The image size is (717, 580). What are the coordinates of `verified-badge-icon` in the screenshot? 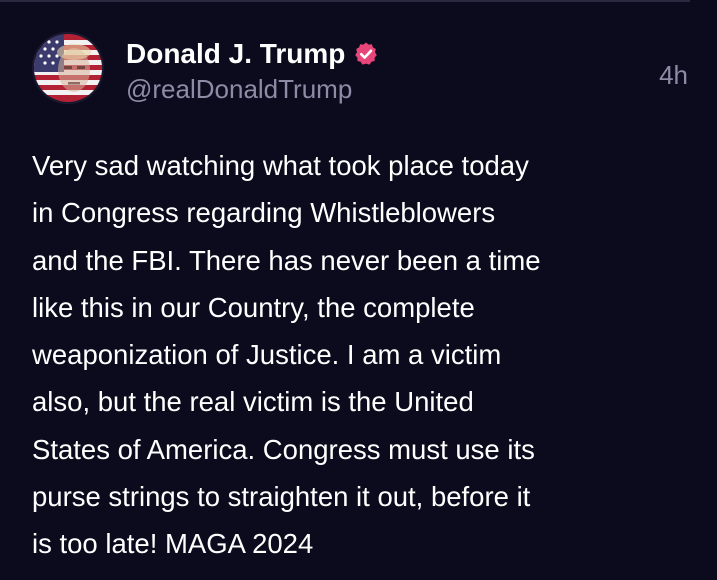 It's located at (366, 53).